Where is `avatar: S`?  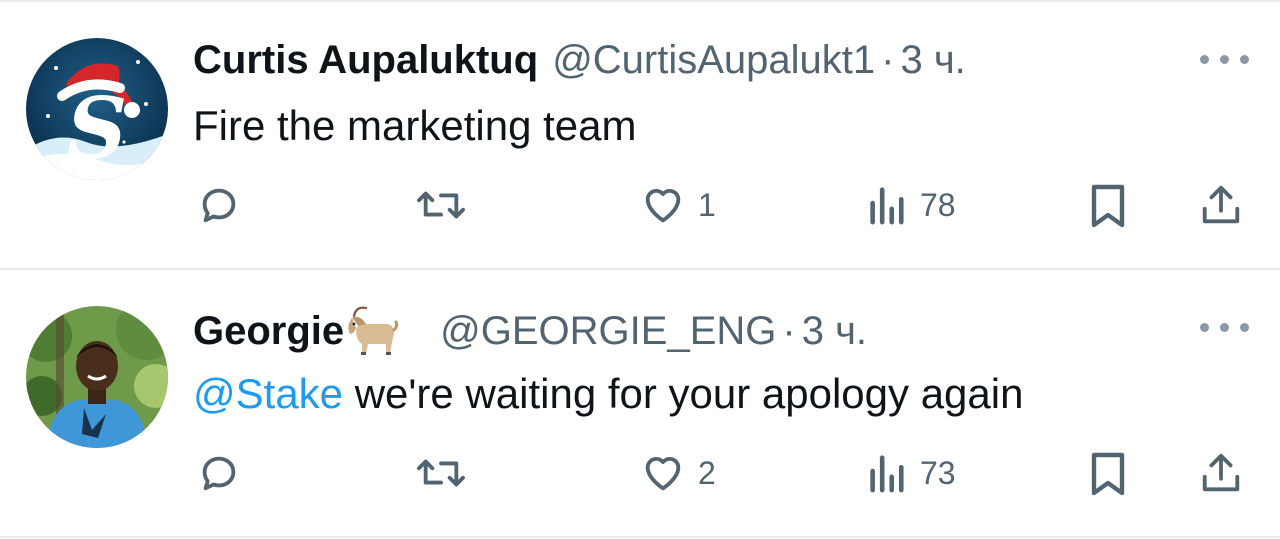 avatar: S is located at coordinates (97, 109).